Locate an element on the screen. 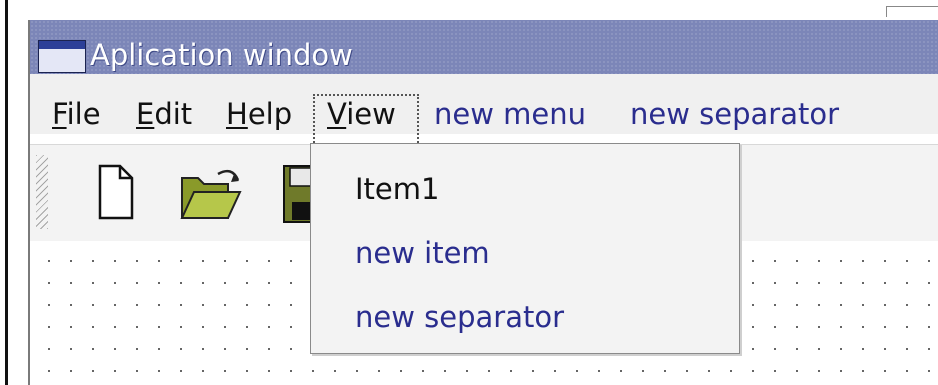 The image size is (938, 385). menu-help-accelerator: H is located at coordinates (237, 114).